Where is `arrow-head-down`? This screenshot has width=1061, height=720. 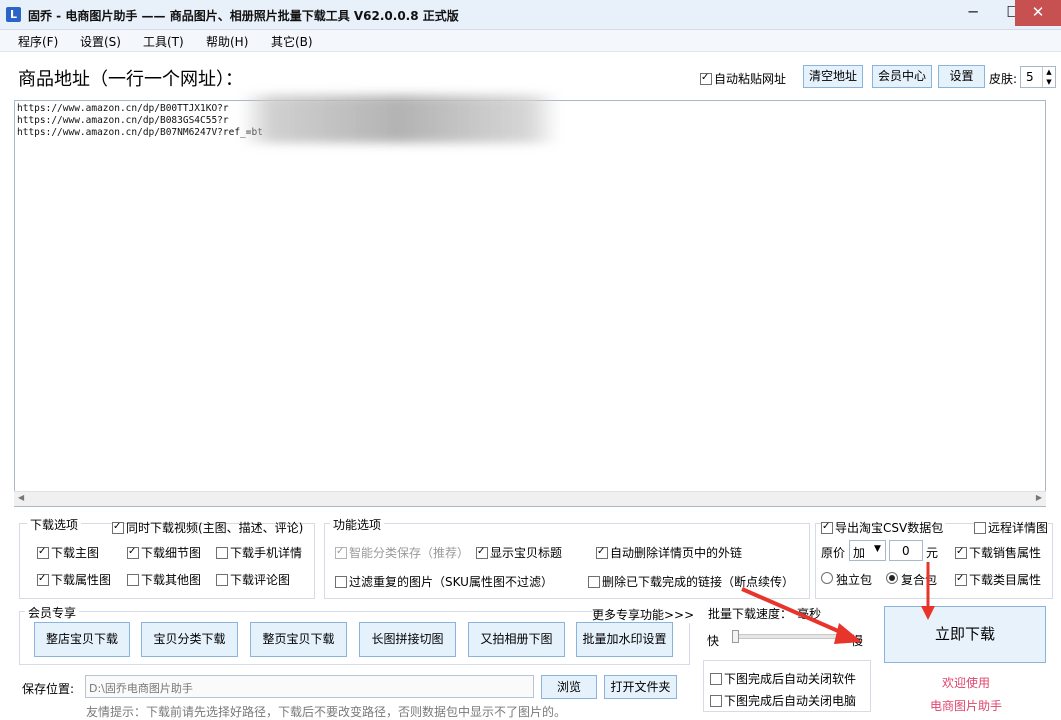
arrow-head-down is located at coordinates (928, 613).